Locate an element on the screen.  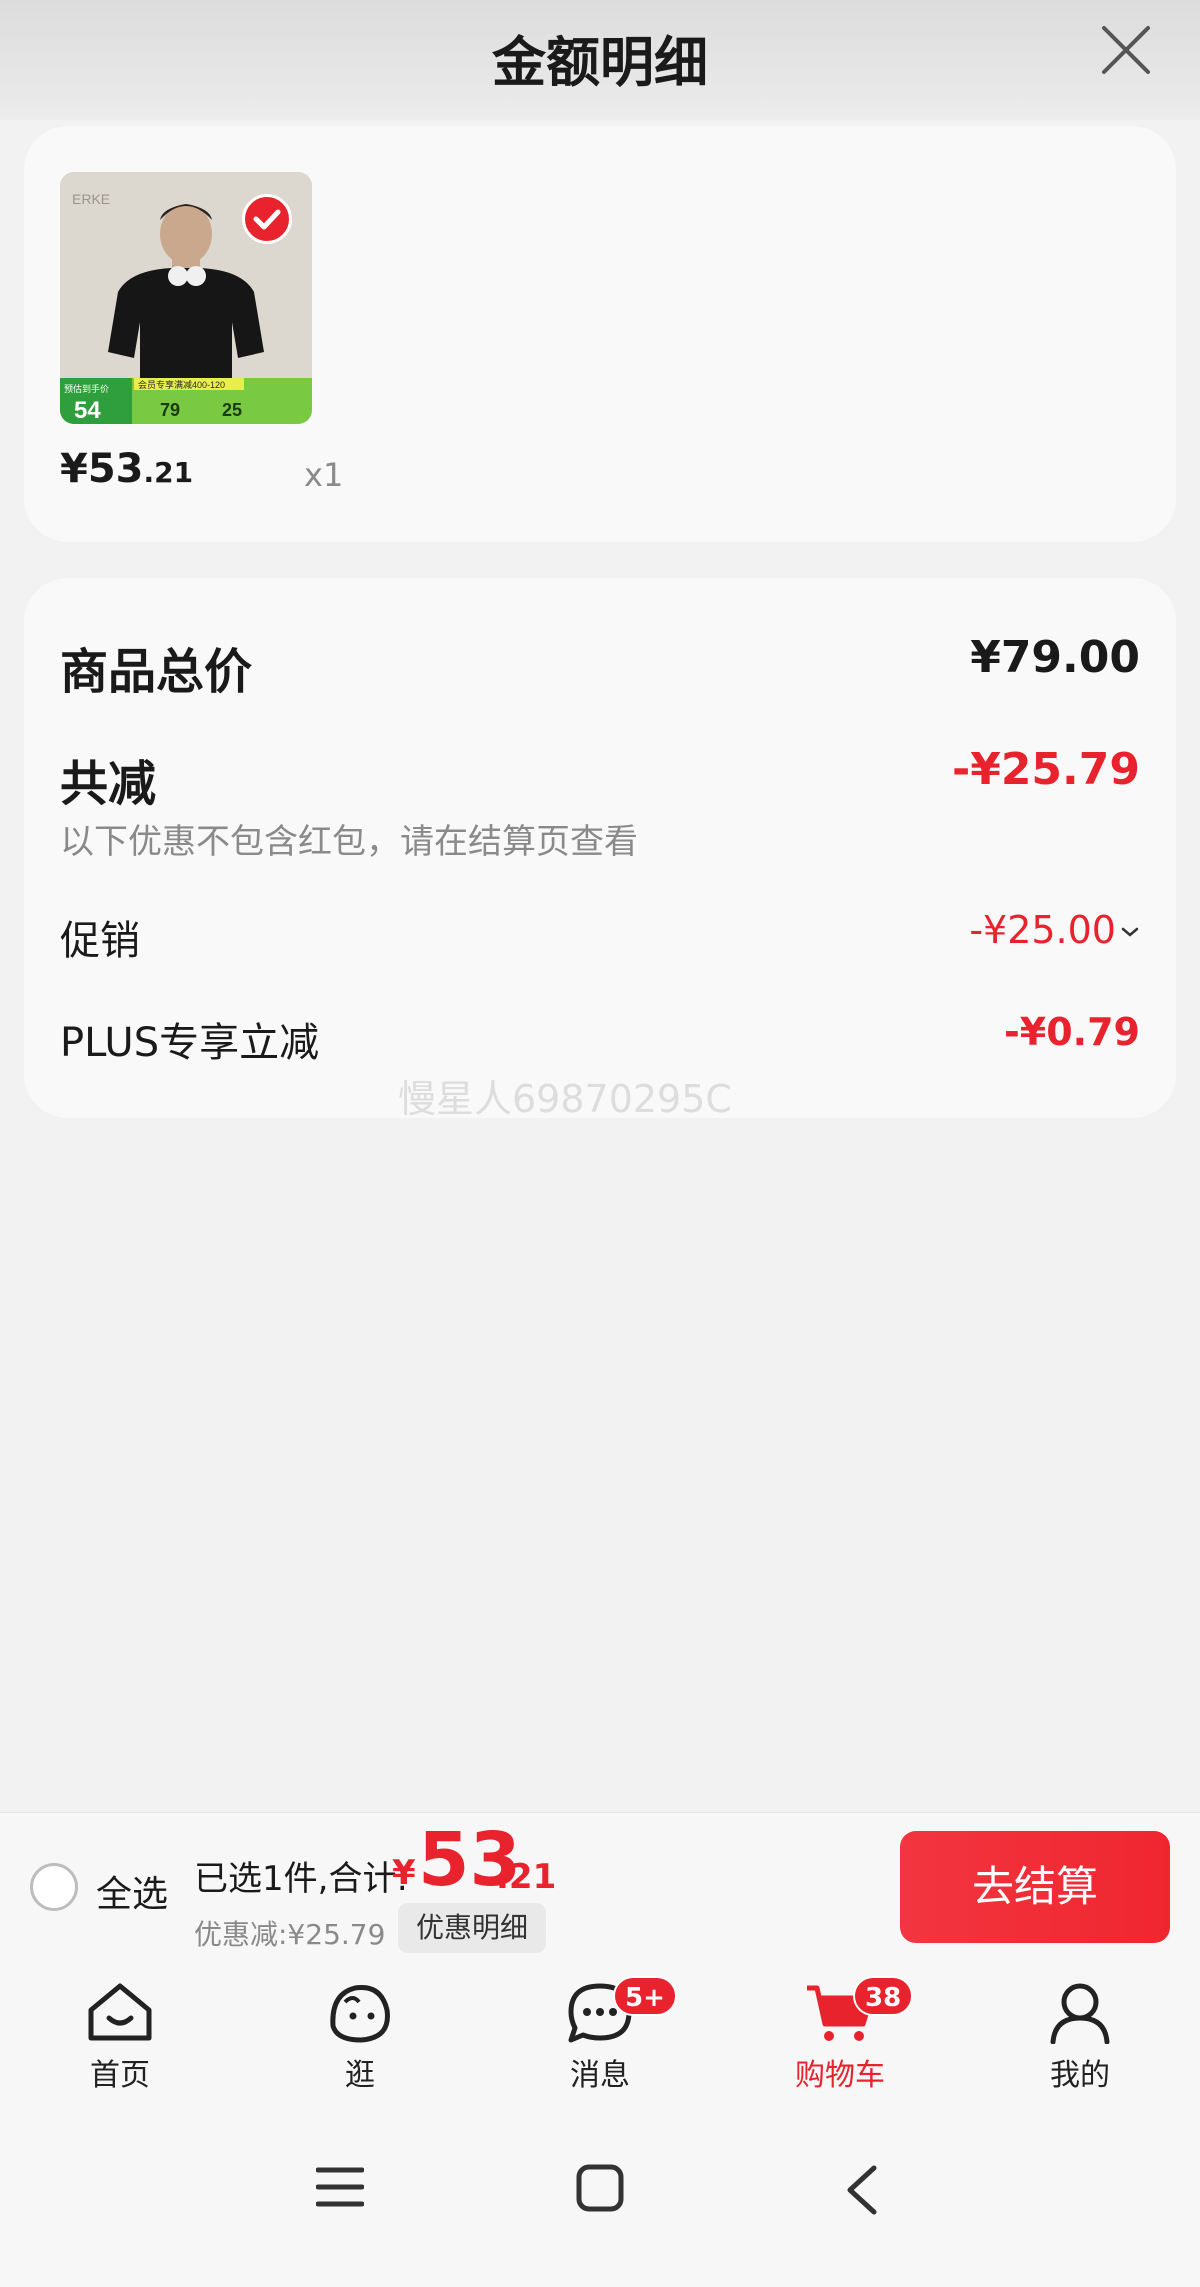
svg-text: 54 is located at coordinates (87, 410).